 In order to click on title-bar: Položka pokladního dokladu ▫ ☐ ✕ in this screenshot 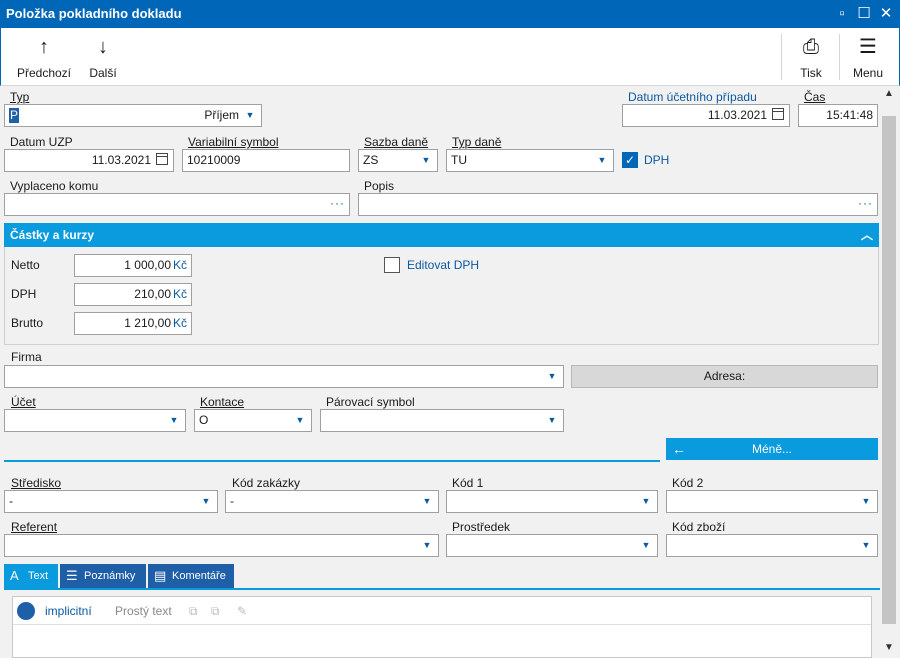, I will do `click(450, 14)`.